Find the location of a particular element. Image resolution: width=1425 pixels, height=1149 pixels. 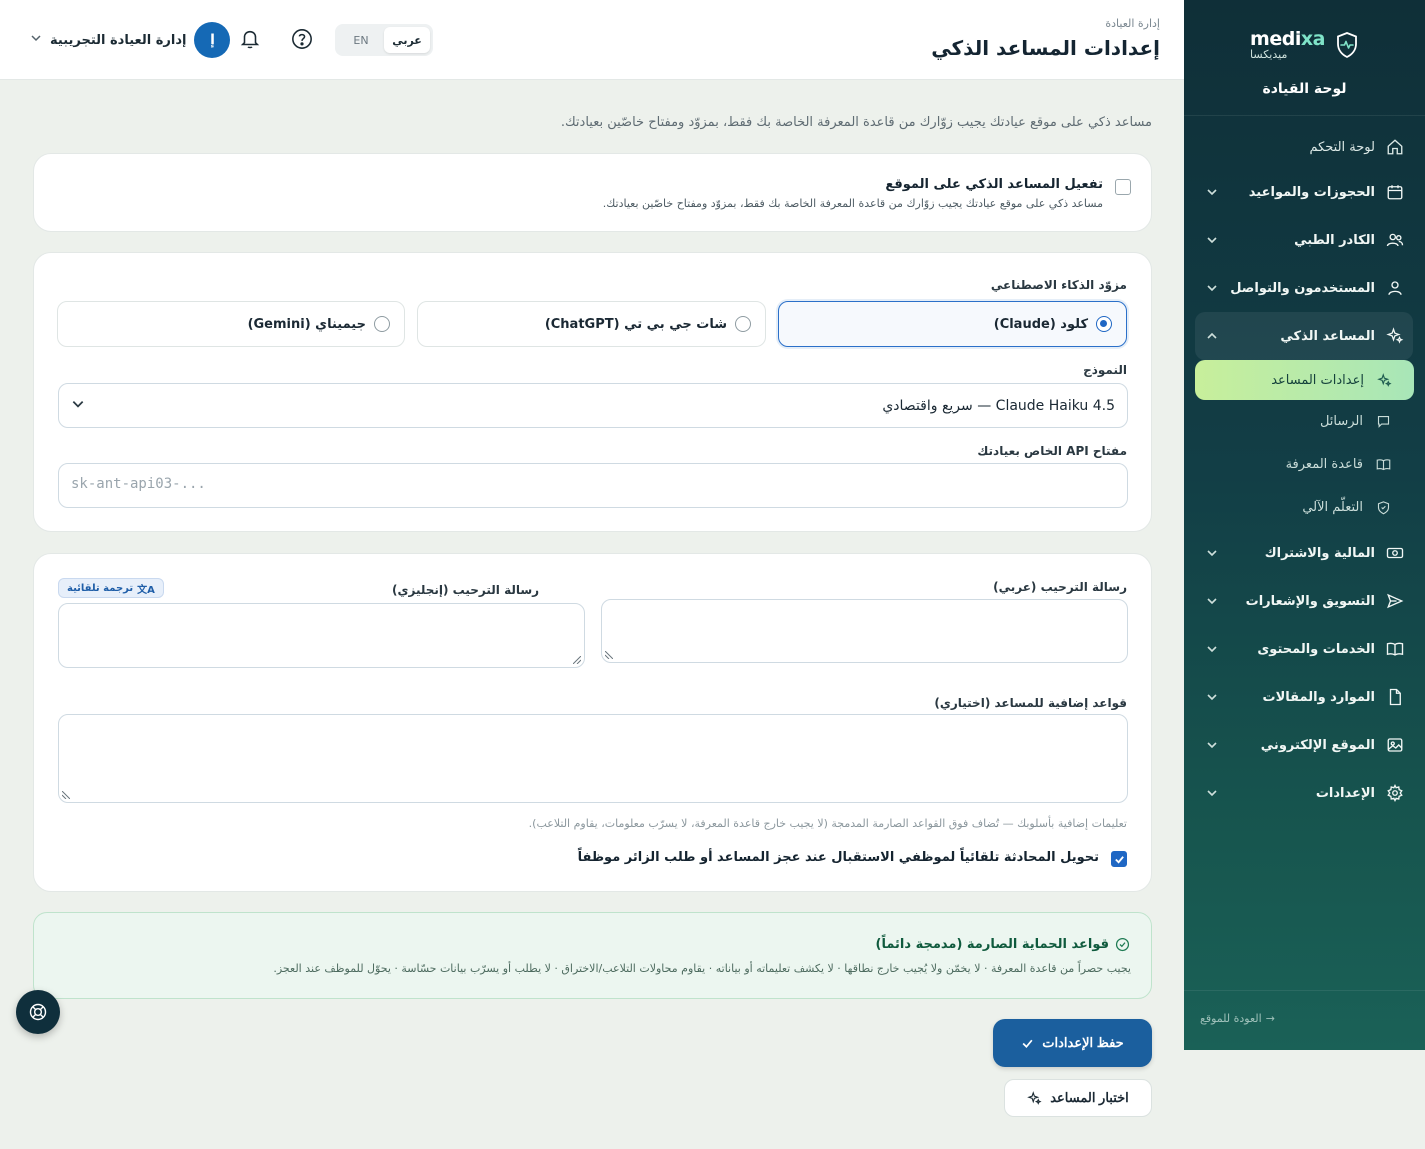

sidebar-item-finance: المالية والاشتراك is located at coordinates (1304, 553).